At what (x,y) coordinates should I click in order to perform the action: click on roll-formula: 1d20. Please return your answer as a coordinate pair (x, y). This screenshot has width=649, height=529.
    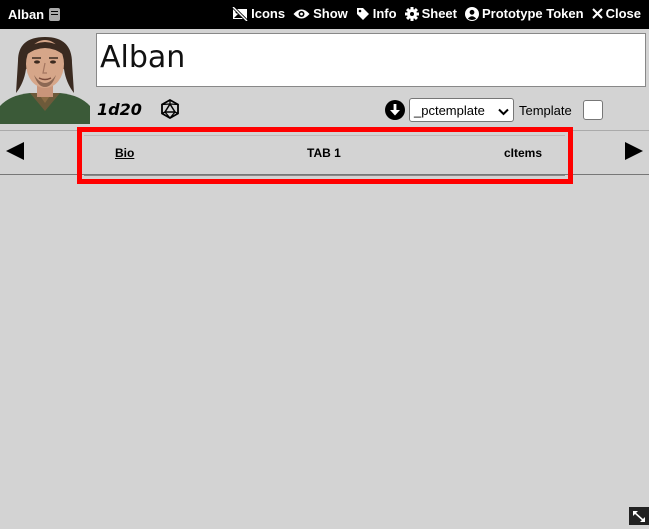
    Looking at the image, I should click on (119, 109).